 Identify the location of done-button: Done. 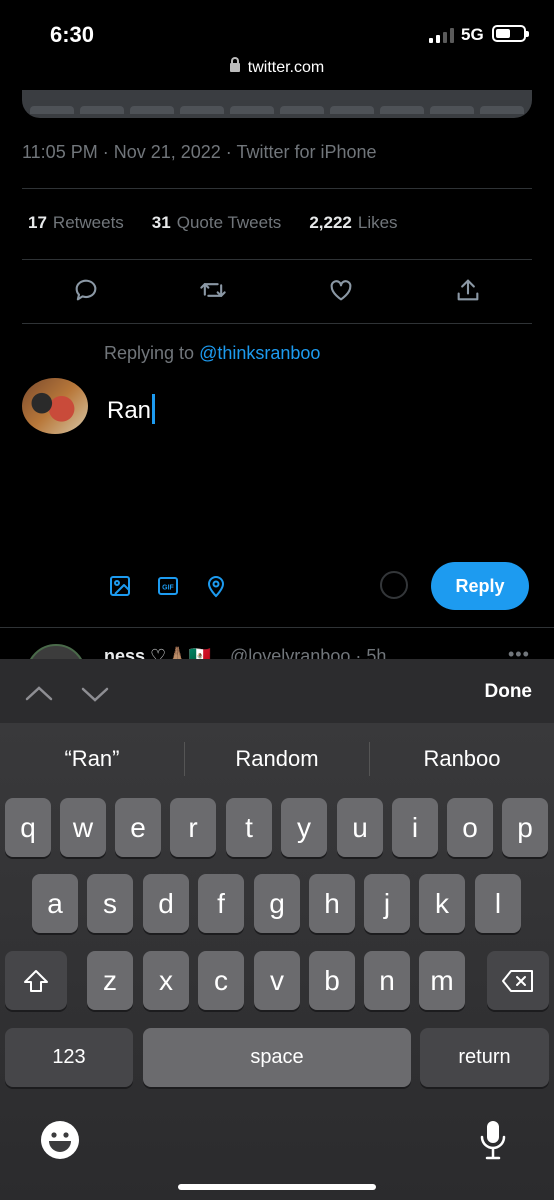
(509, 692).